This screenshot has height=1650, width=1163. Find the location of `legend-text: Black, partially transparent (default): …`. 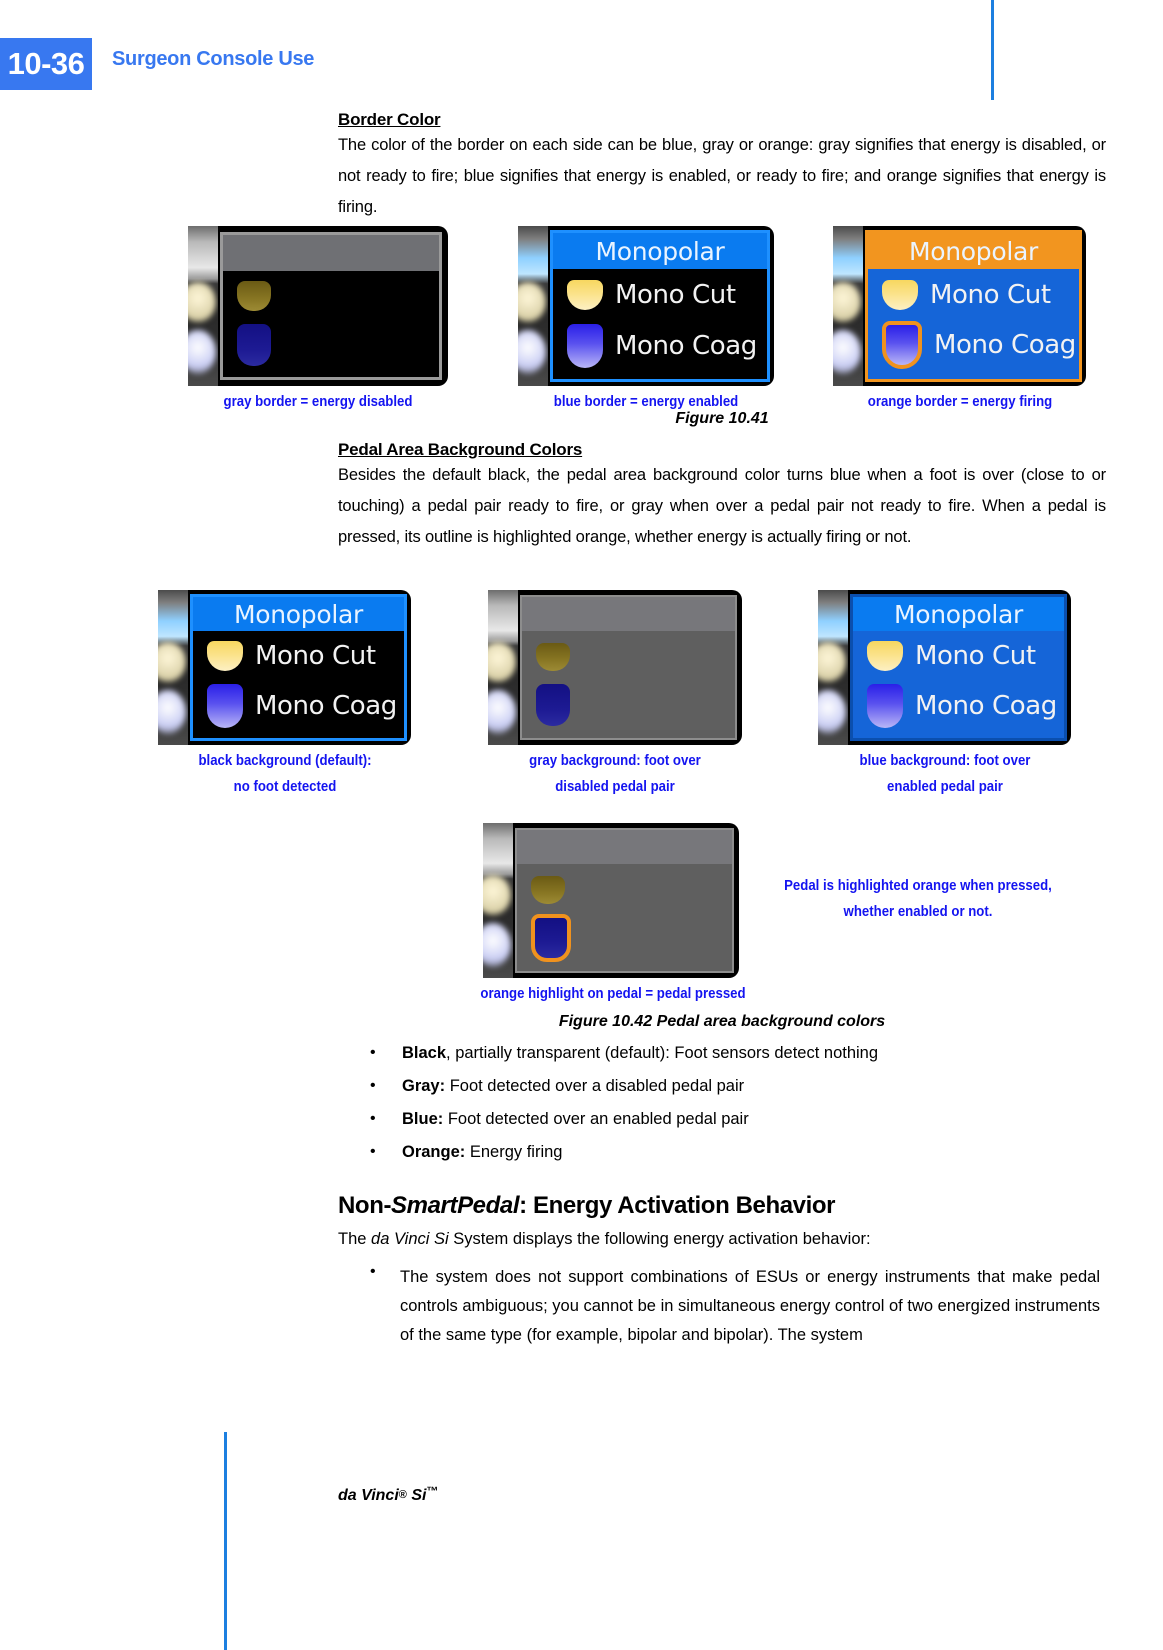

legend-text: Black, partially transparent (default): … is located at coordinates (640, 1053).